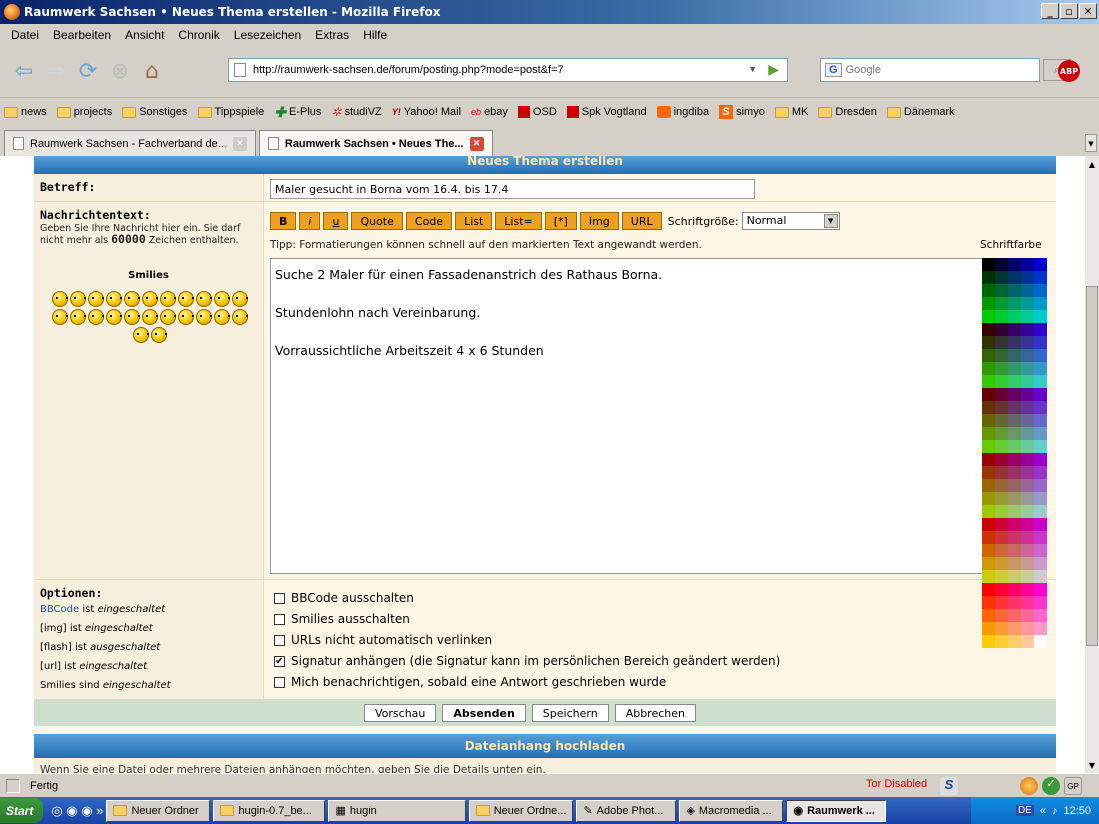 This screenshot has height=824, width=1099. What do you see at coordinates (152, 72) in the screenshot?
I see `home-icon: ⌂` at bounding box center [152, 72].